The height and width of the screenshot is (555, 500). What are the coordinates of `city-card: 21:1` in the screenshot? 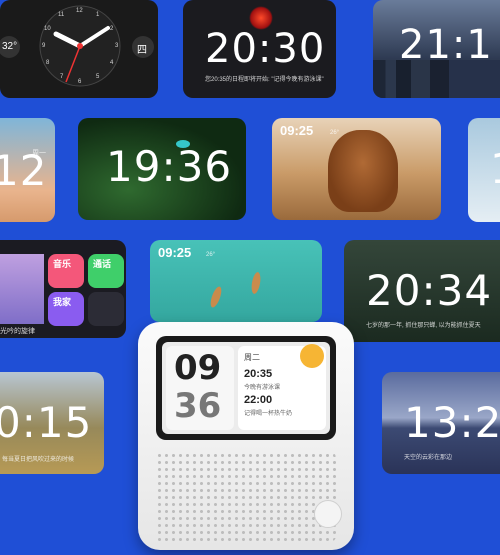 It's located at (436, 49).